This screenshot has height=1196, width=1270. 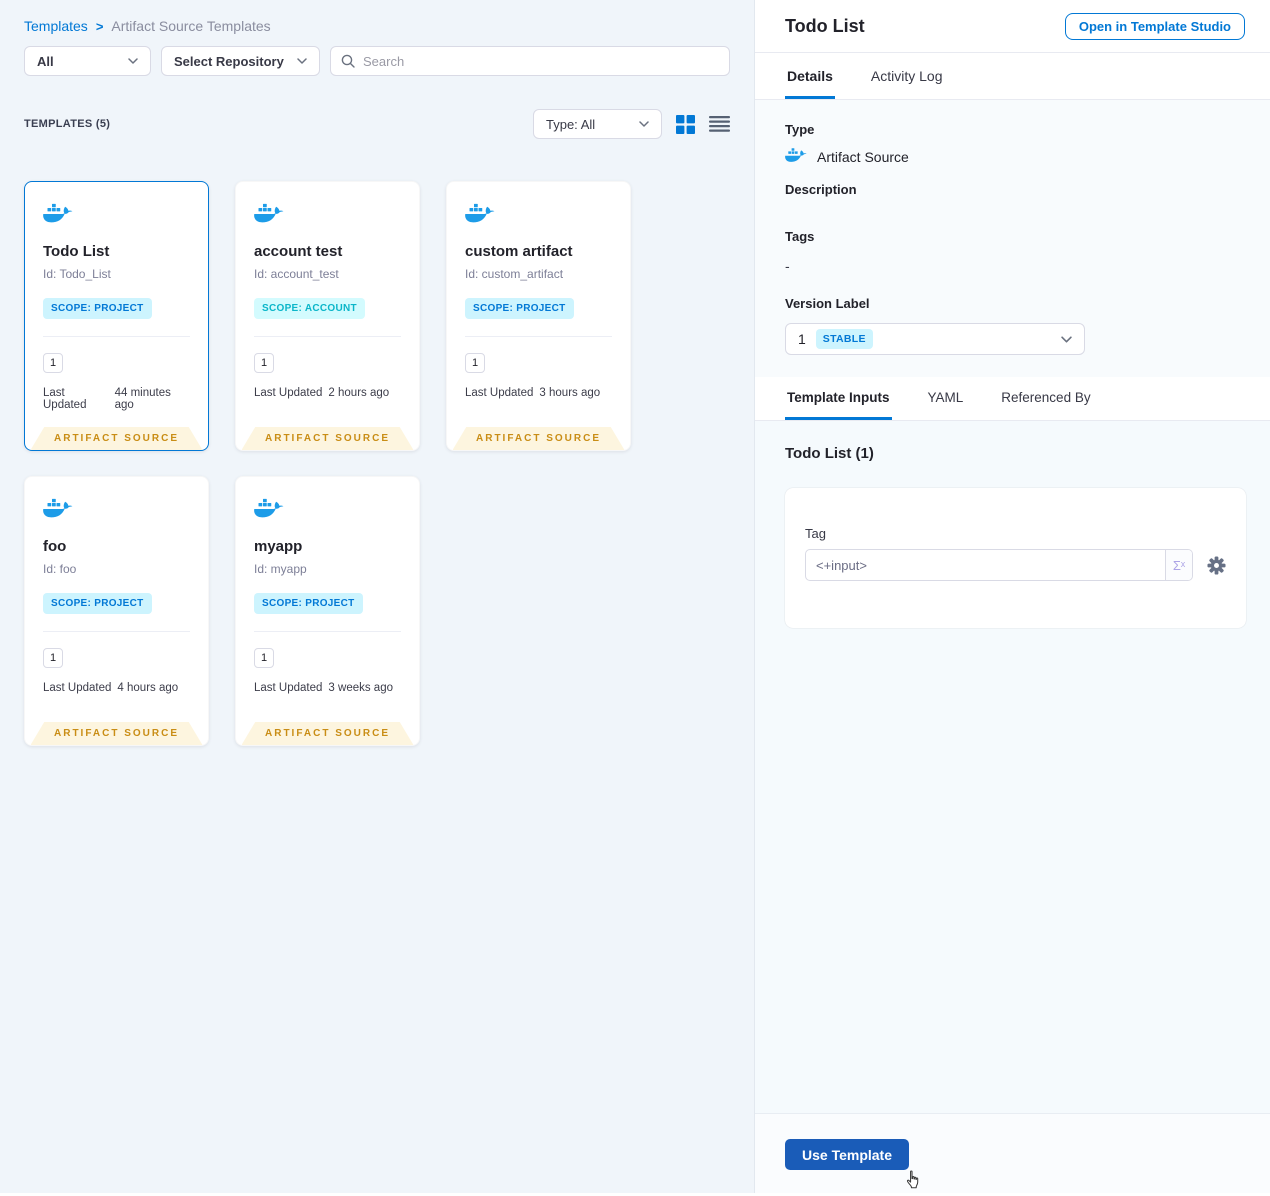 I want to click on list-view-icon, so click(x=719, y=124).